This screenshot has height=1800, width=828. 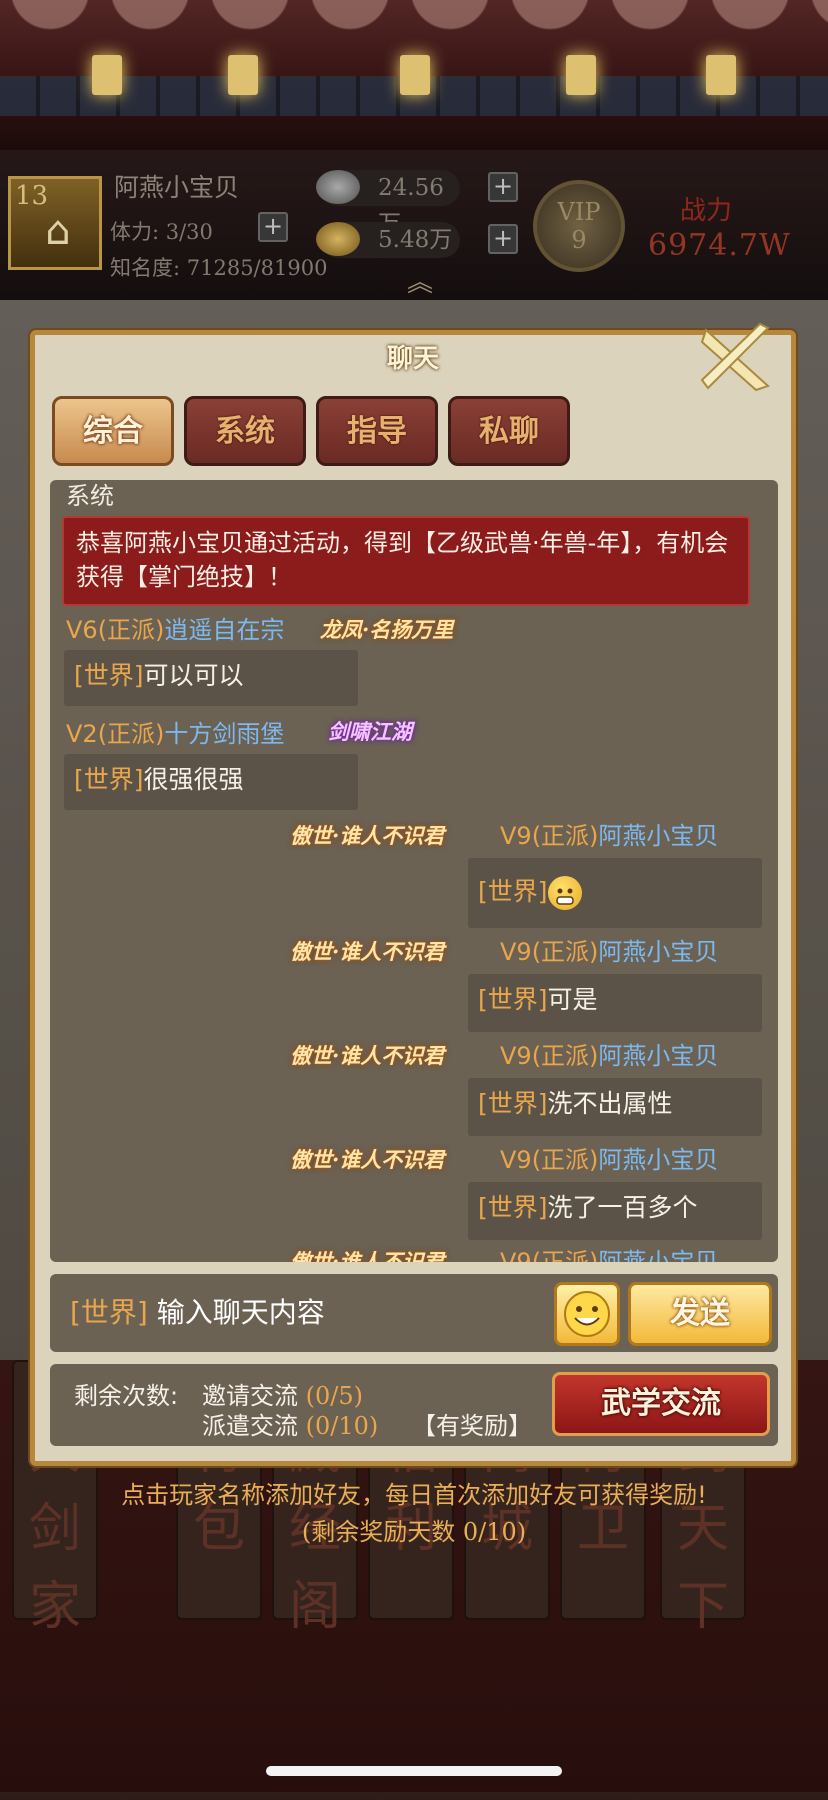 I want to click on grinning-emoji-icon, so click(x=564, y=893).